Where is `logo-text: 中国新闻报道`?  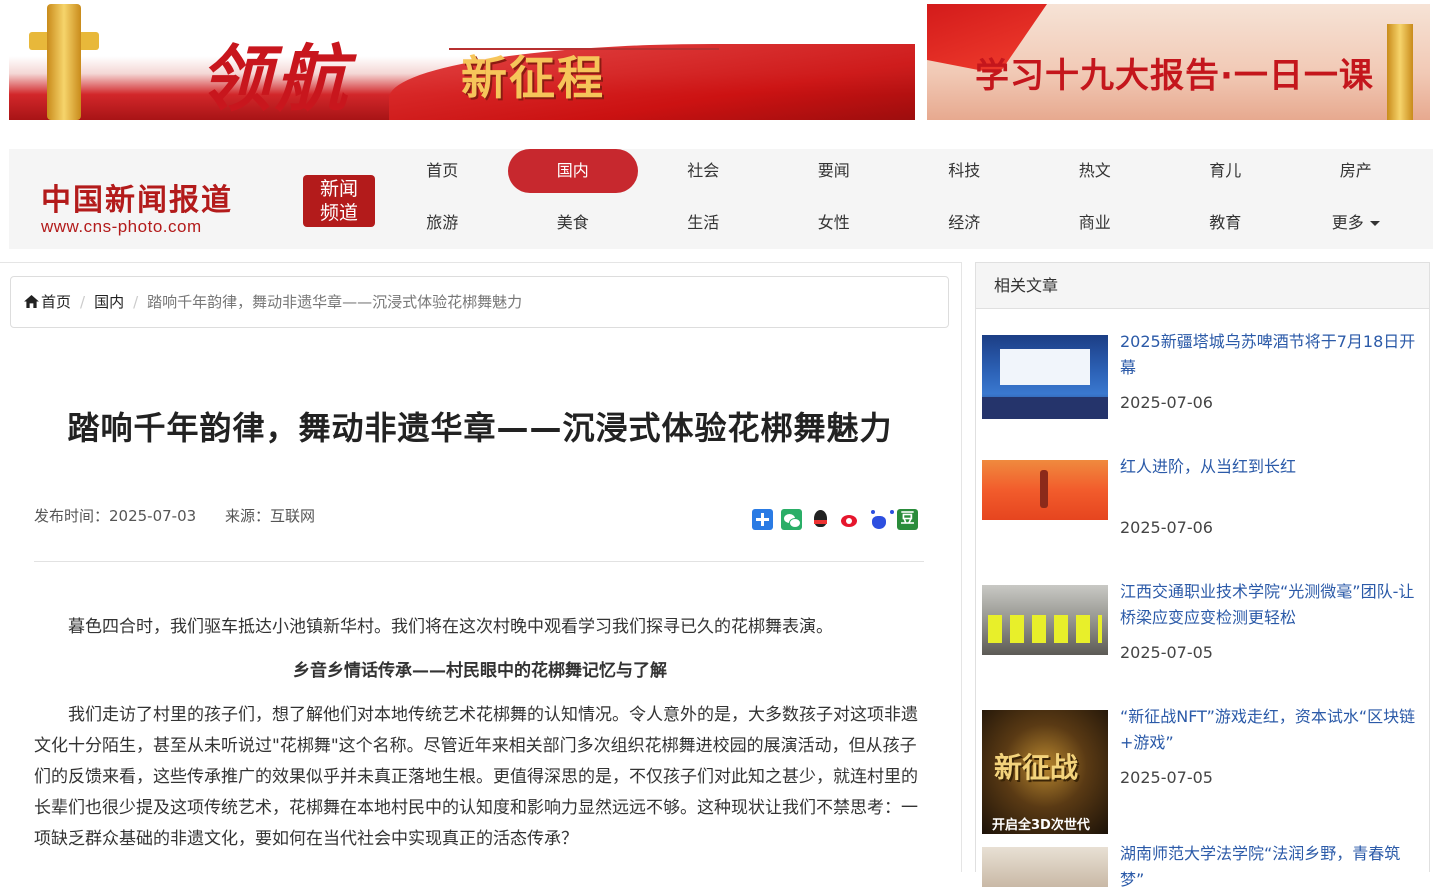 logo-text: 中国新闻报道 is located at coordinates (137, 200).